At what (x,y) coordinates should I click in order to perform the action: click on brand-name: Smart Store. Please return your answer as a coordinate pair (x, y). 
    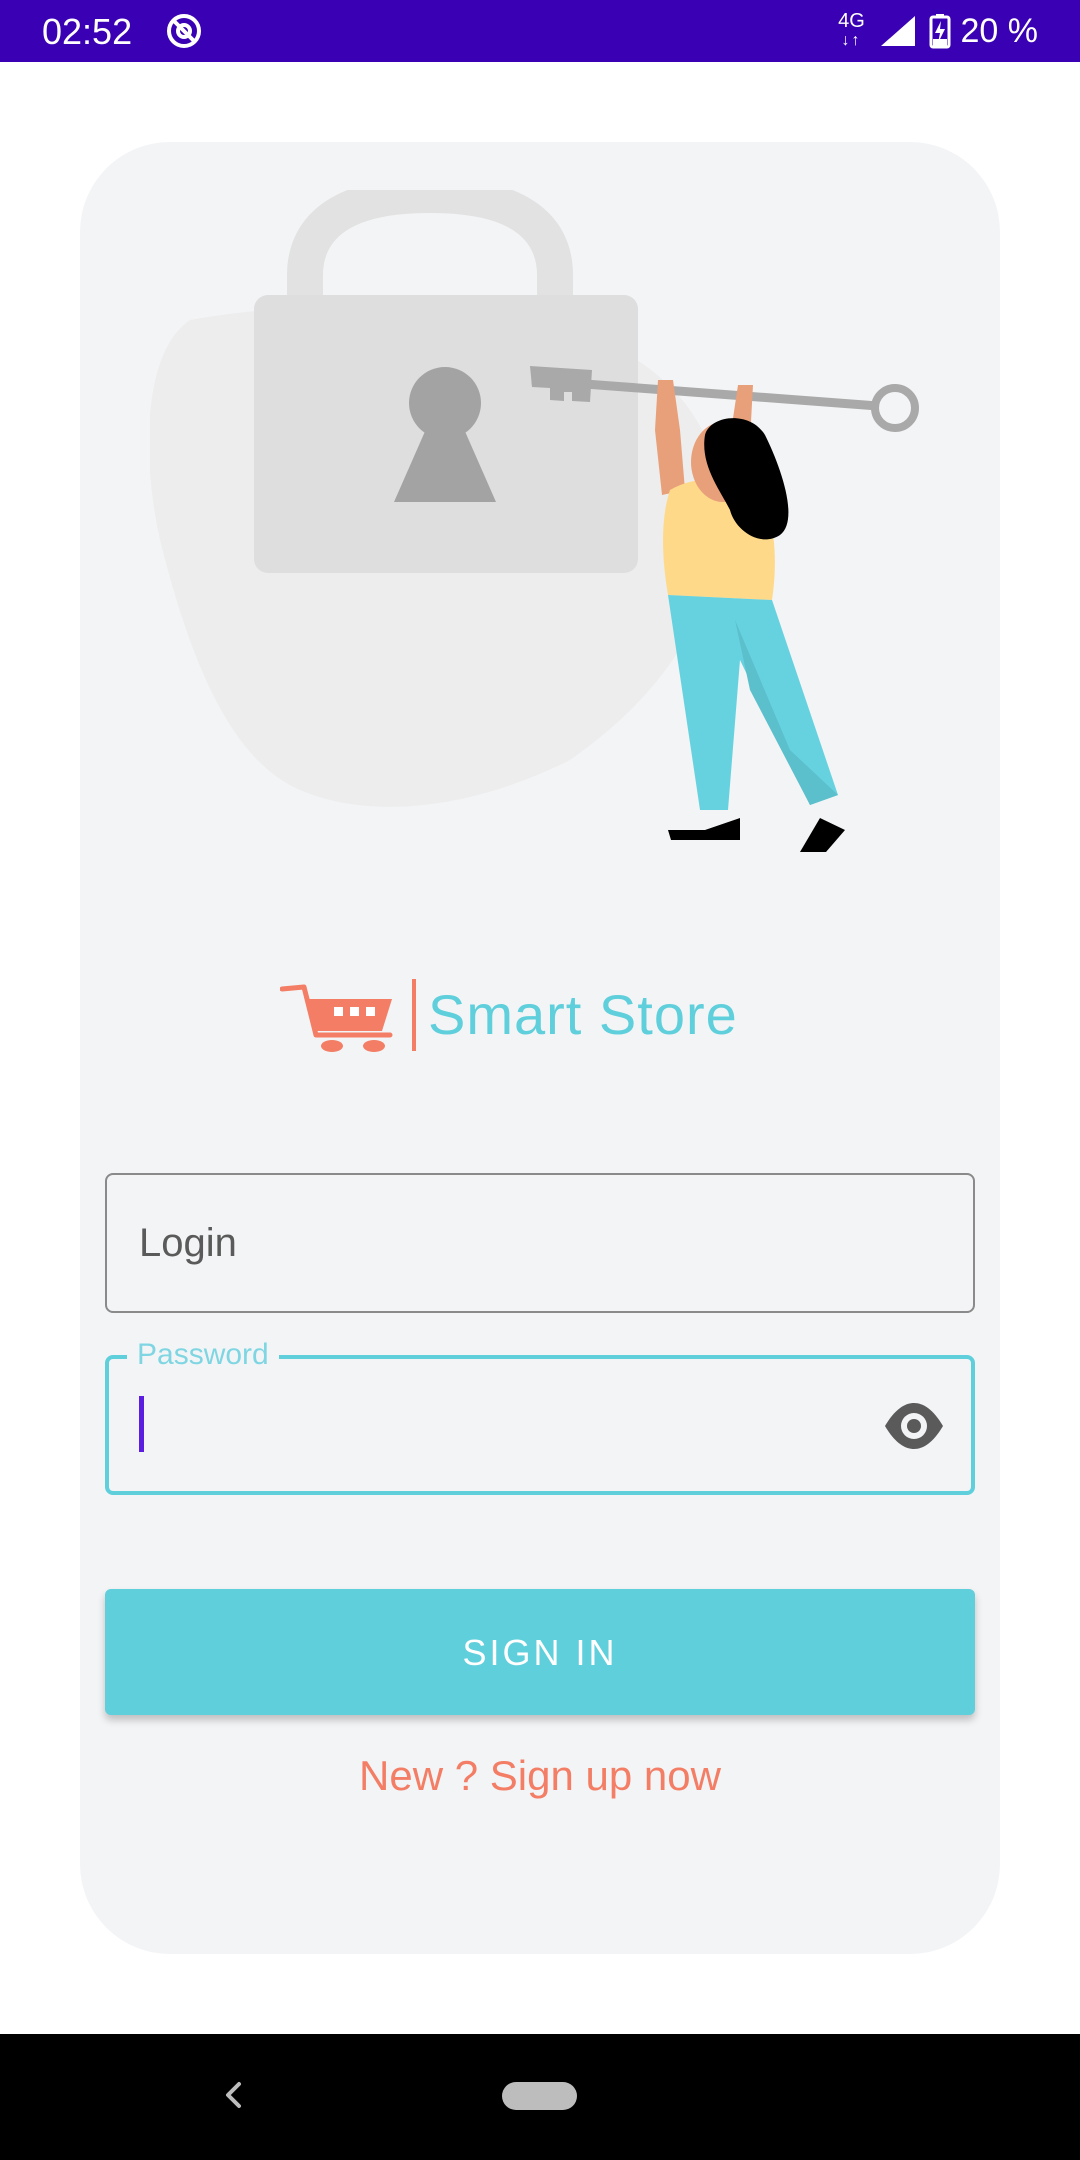
    Looking at the image, I should click on (583, 1014).